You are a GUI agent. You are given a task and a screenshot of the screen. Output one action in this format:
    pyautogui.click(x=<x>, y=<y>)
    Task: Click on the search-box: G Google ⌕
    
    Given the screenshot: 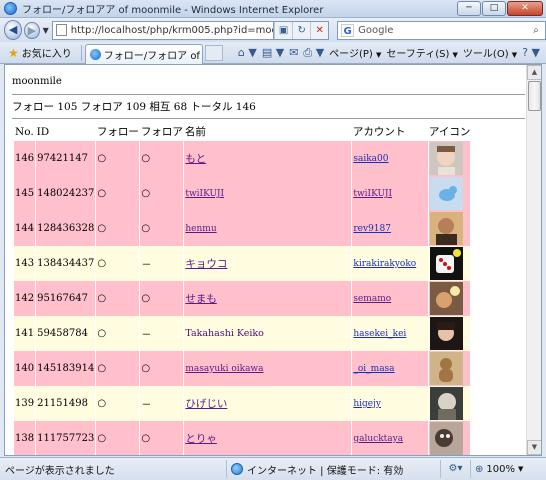 What is the action you would take?
    pyautogui.click(x=441, y=30)
    